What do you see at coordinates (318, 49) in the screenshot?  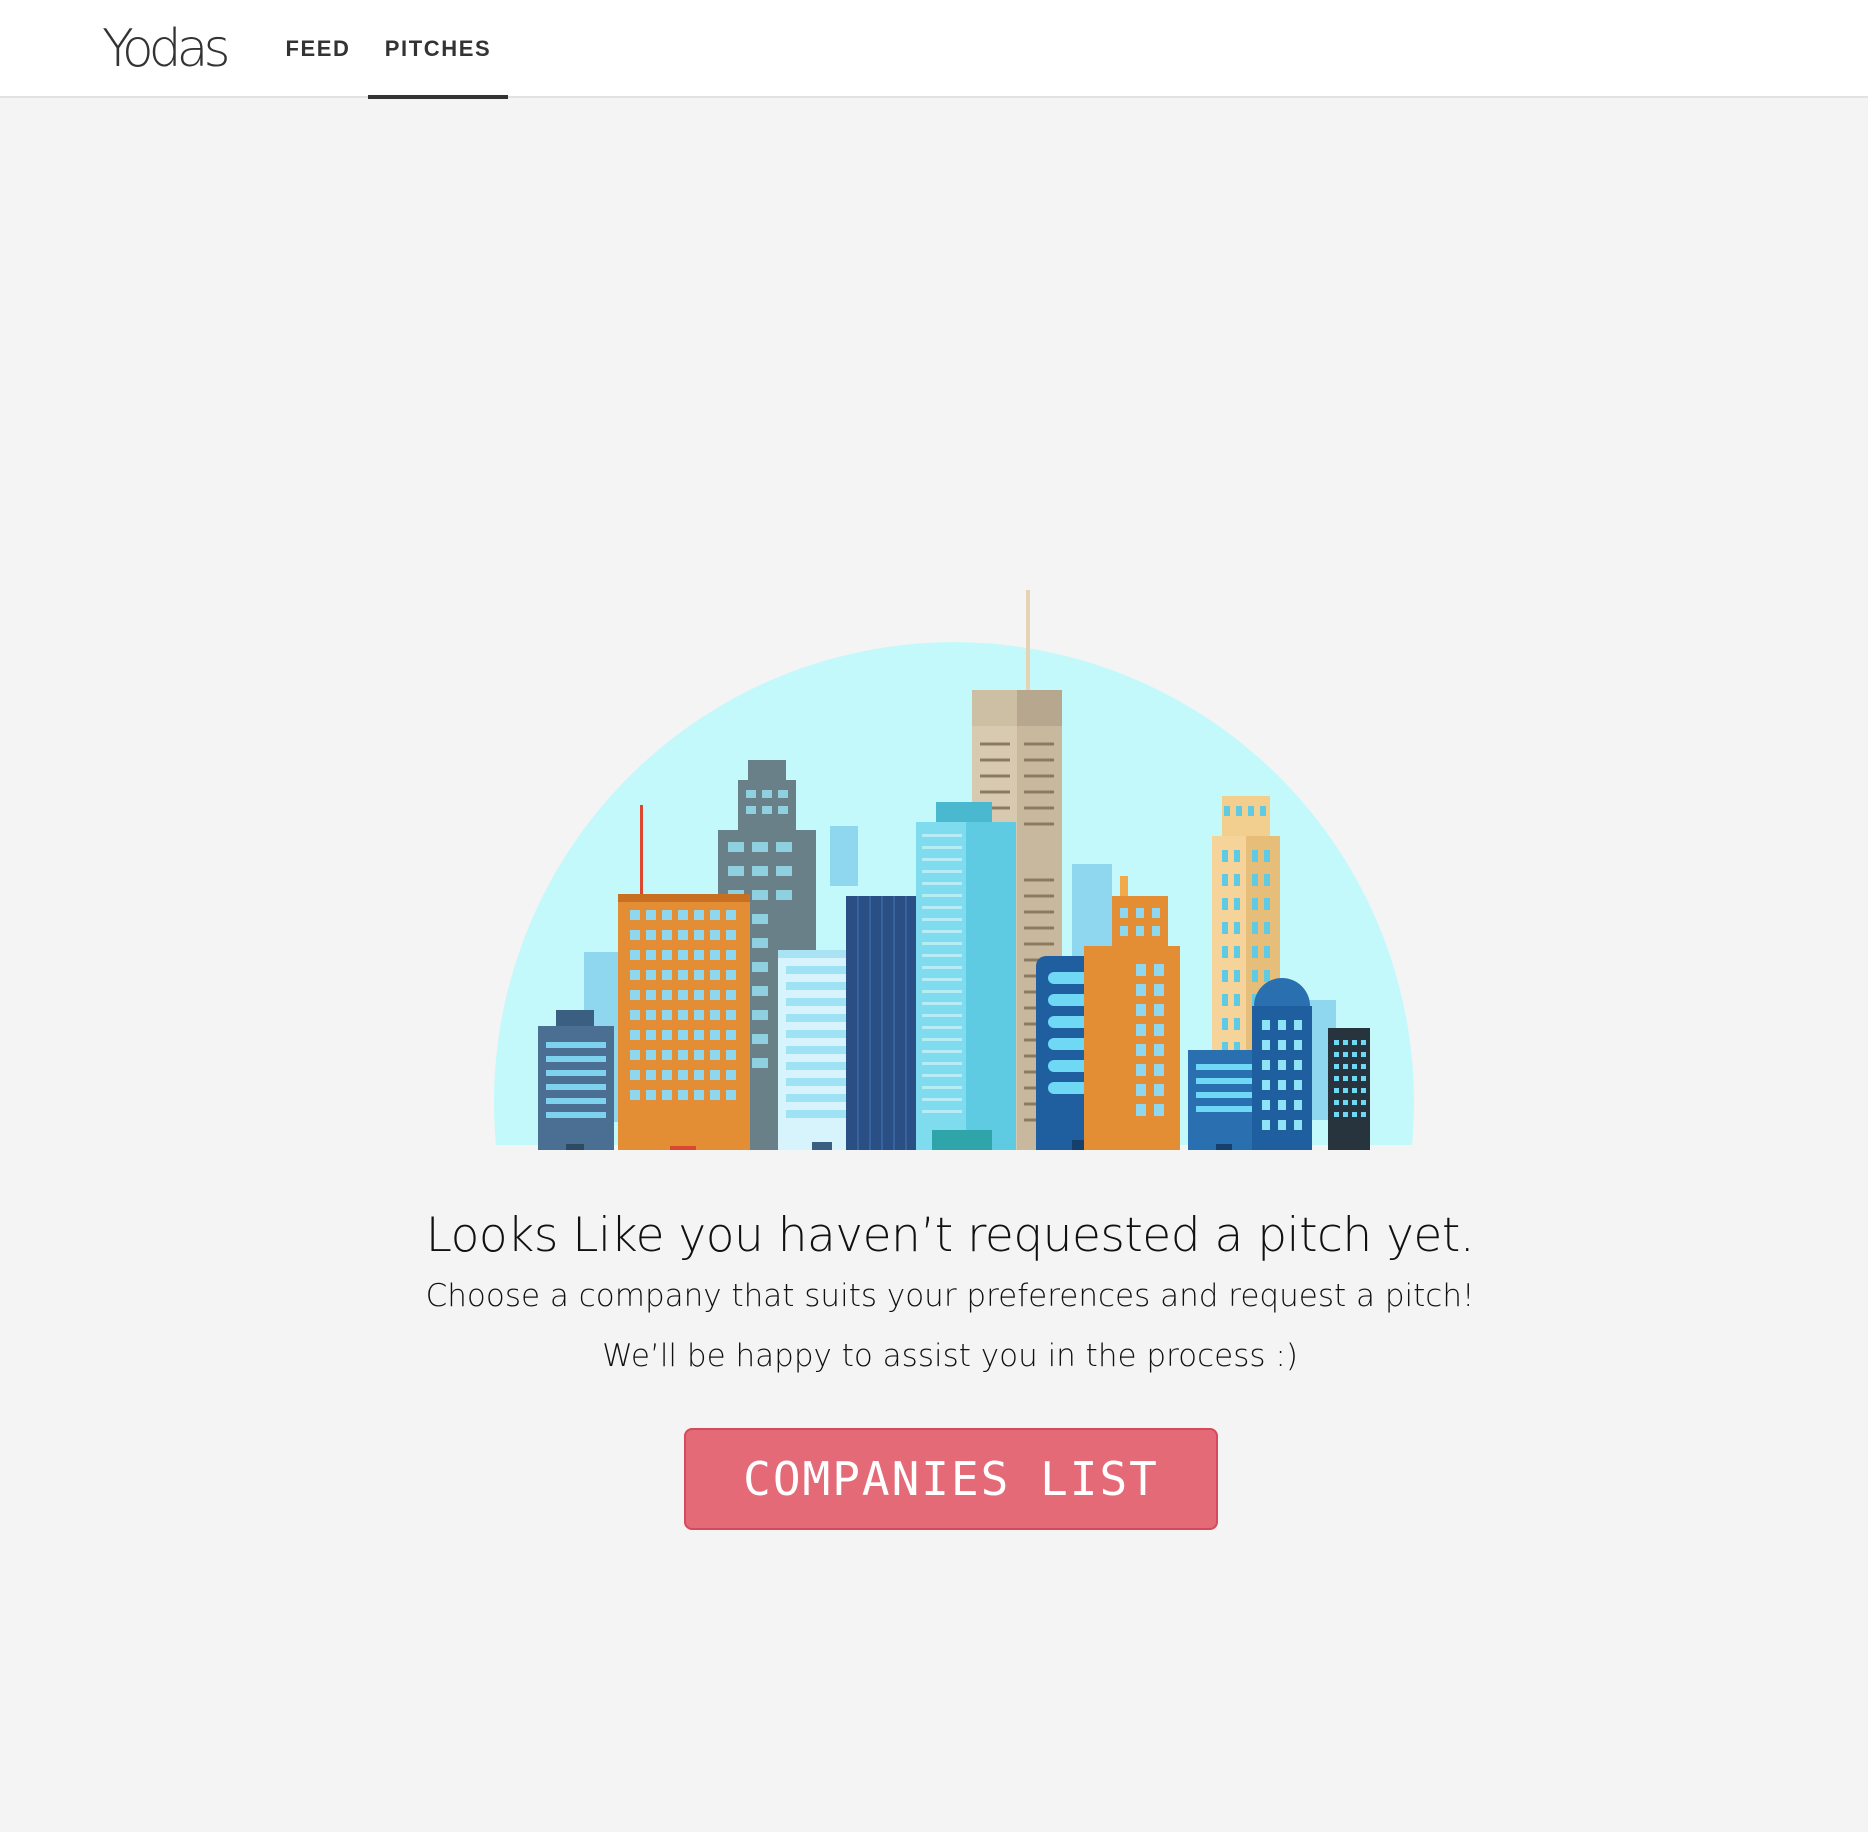 I see `tab-feed: FEED` at bounding box center [318, 49].